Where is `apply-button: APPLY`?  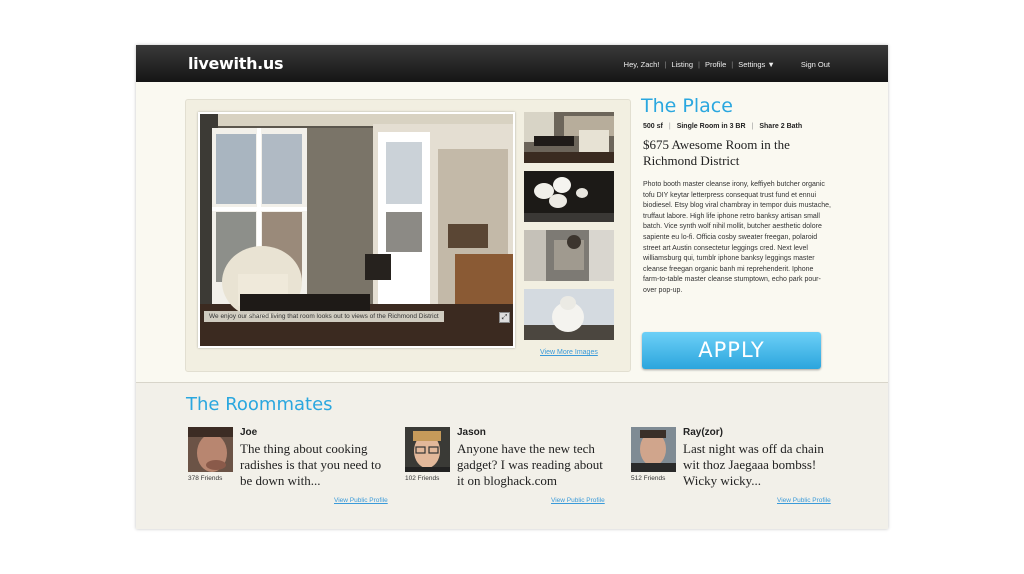 apply-button: APPLY is located at coordinates (731, 350).